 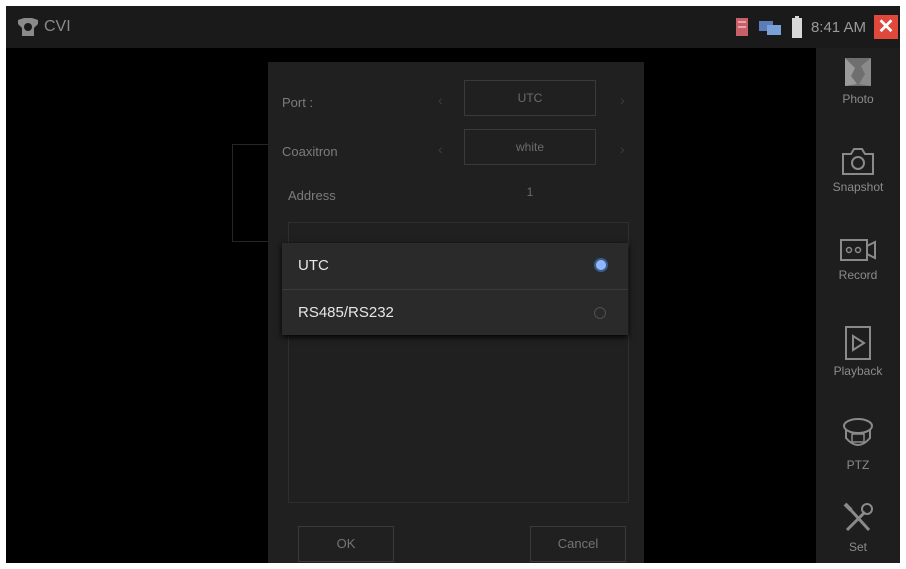 I want to click on sidebar-item-snapshot: Snapshot, so click(x=858, y=178).